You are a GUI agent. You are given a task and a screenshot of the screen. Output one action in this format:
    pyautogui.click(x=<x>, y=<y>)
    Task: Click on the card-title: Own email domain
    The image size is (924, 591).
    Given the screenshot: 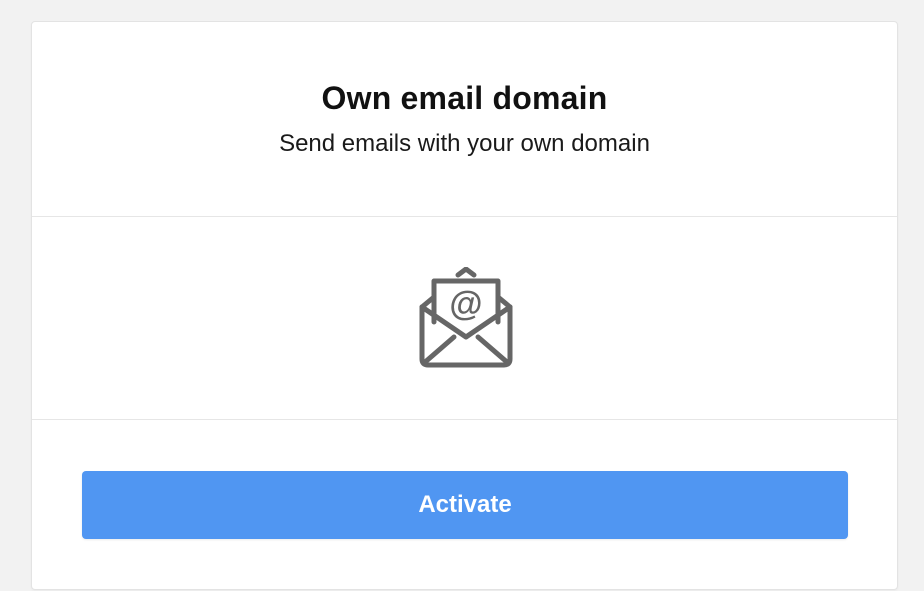 What is the action you would take?
    pyautogui.click(x=464, y=98)
    